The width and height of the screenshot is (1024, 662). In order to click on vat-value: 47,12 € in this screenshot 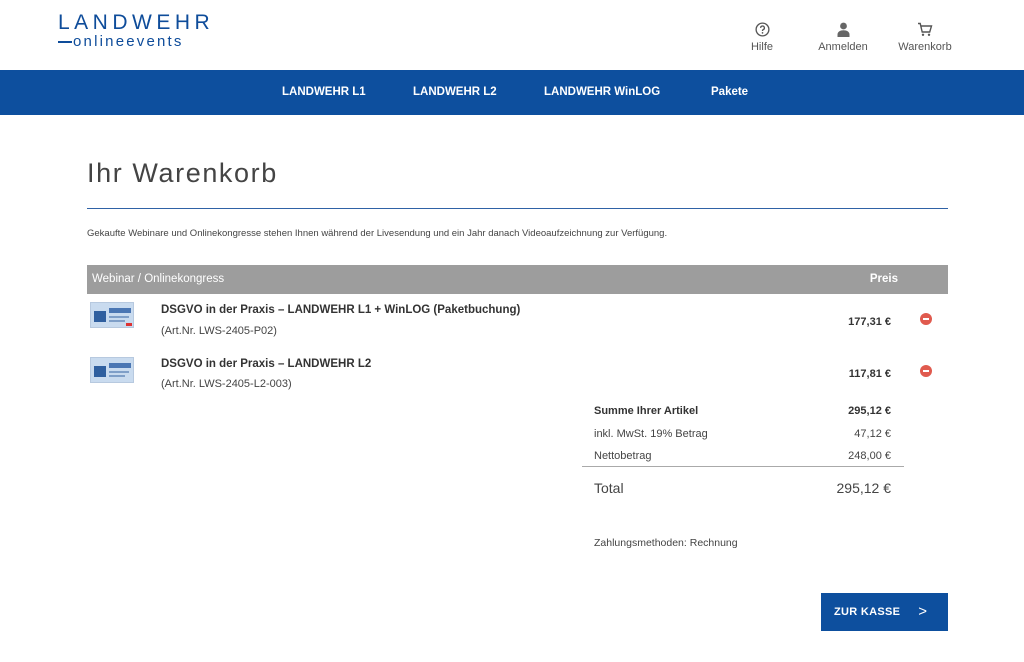, I will do `click(872, 434)`.